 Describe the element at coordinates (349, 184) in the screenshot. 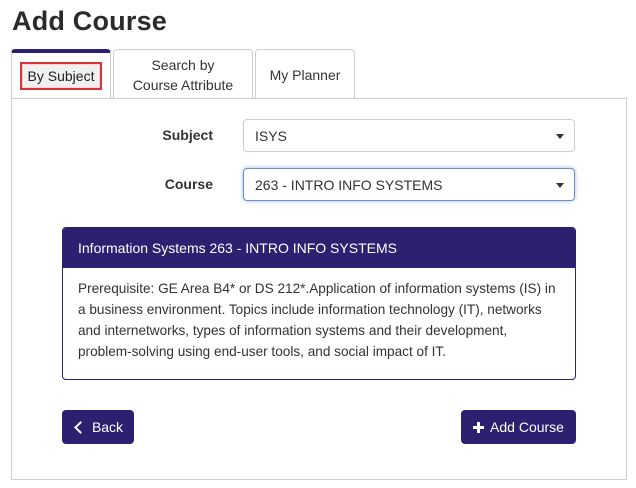

I see `course-select-value: 263 - INTRO INFO SYSTEMS` at that location.